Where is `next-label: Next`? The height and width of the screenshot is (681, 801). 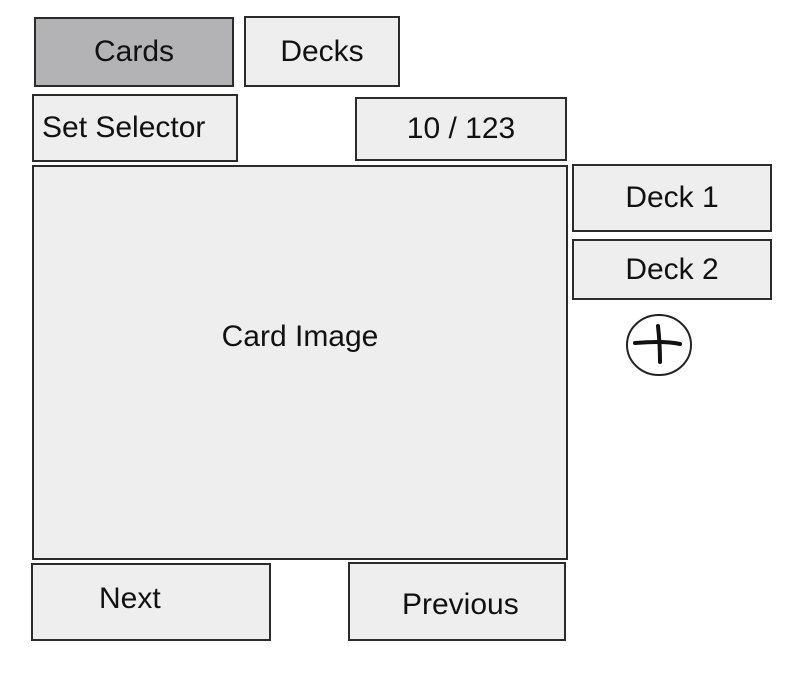
next-label: Next is located at coordinates (130, 598).